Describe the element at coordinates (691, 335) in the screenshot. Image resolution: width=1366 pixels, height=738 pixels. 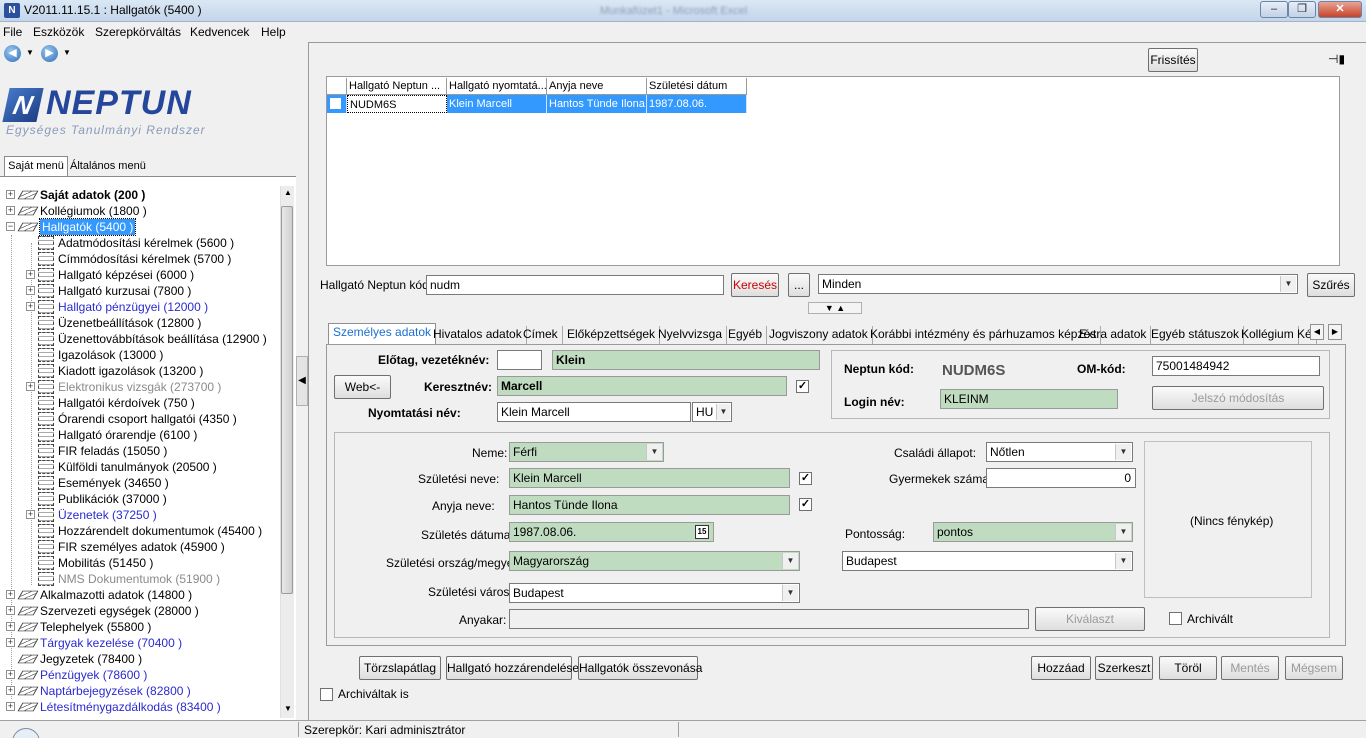
I see `tab-4: Nyelvvizsga` at that location.